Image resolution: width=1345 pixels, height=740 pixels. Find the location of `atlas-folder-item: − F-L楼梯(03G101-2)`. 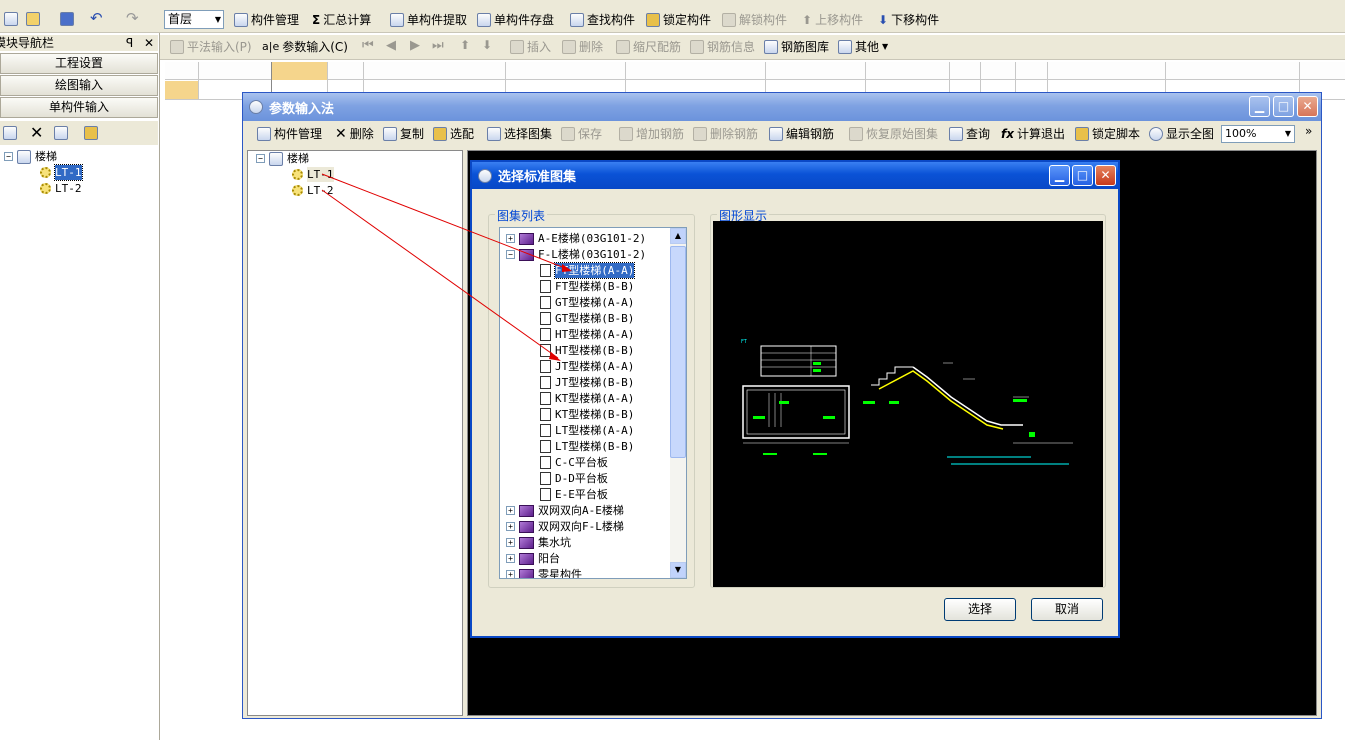

atlas-folder-item: − F-L楼梯(03G101-2) is located at coordinates (576, 254).